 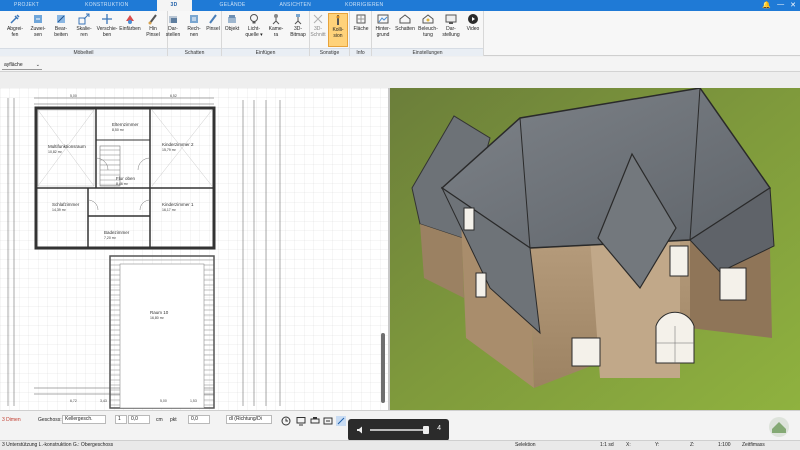 What do you see at coordinates (383, 368) in the screenshot?
I see `vertical-scrollbar` at bounding box center [383, 368].